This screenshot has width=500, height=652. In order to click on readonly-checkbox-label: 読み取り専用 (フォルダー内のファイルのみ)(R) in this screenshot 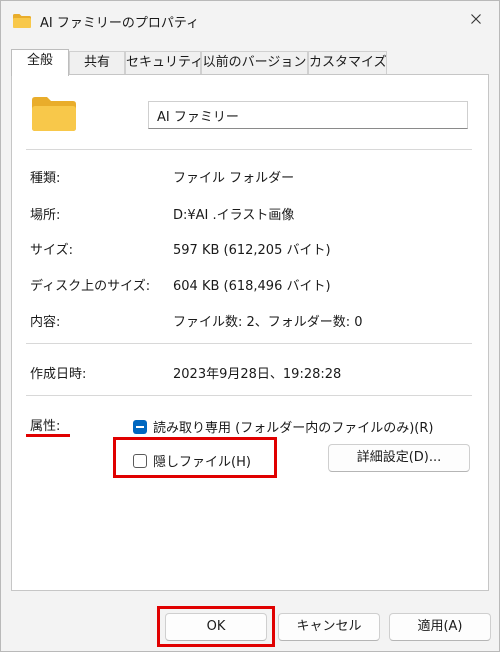, I will do `click(293, 428)`.